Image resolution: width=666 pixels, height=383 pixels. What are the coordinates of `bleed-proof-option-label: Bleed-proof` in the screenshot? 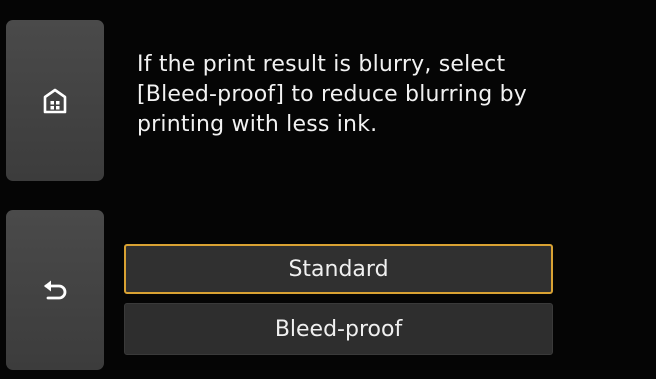 It's located at (338, 329).